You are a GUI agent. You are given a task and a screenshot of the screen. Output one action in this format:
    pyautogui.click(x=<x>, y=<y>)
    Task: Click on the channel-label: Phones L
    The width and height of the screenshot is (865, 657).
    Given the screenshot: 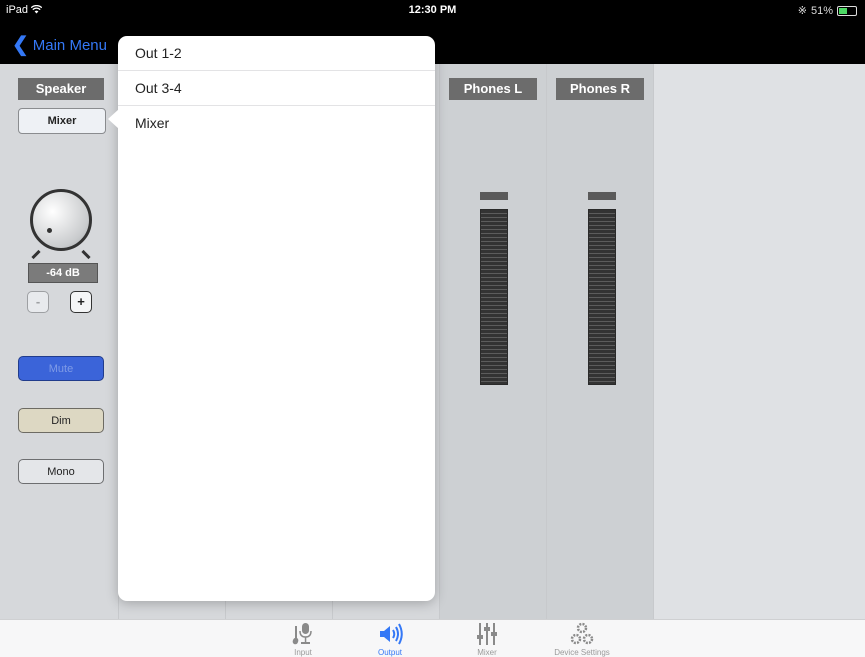 What is the action you would take?
    pyautogui.click(x=493, y=89)
    